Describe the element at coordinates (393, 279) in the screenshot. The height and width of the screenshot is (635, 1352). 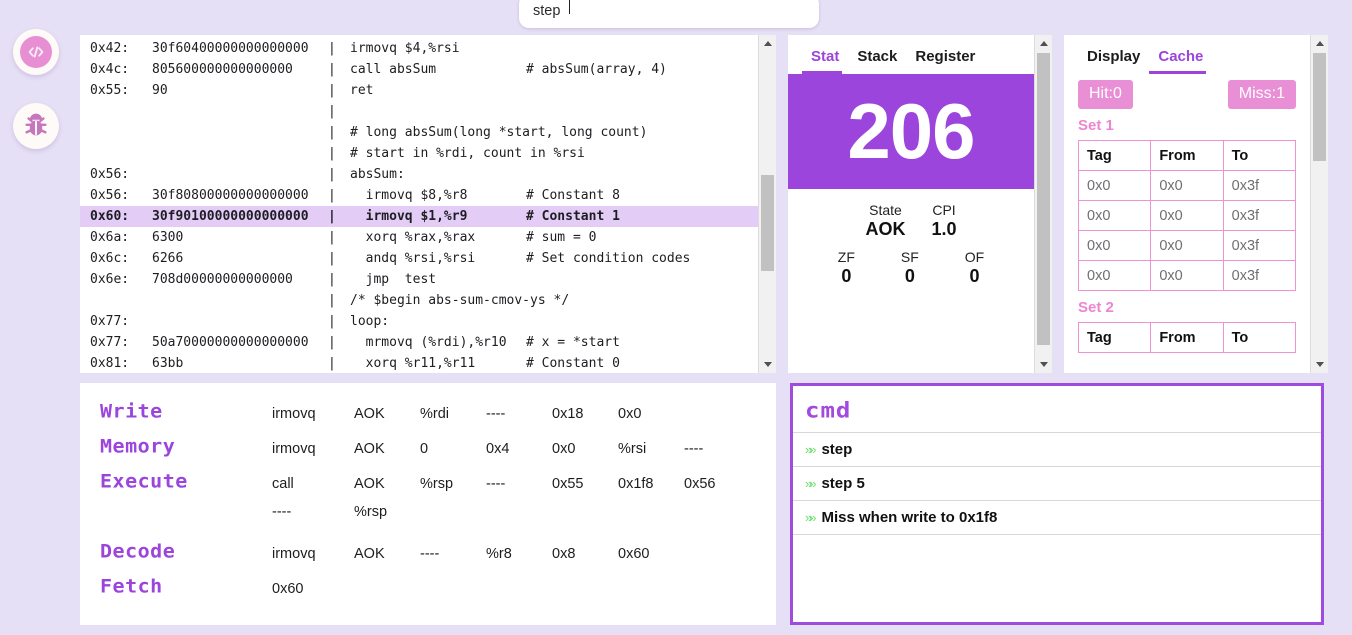
I see `code-instruction: jmp test` at that location.